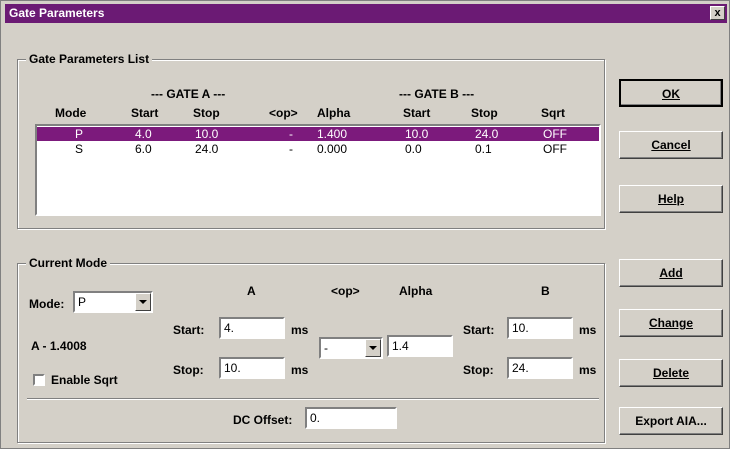 The width and height of the screenshot is (730, 449). I want to click on alpha-input: 1.4, so click(420, 346).